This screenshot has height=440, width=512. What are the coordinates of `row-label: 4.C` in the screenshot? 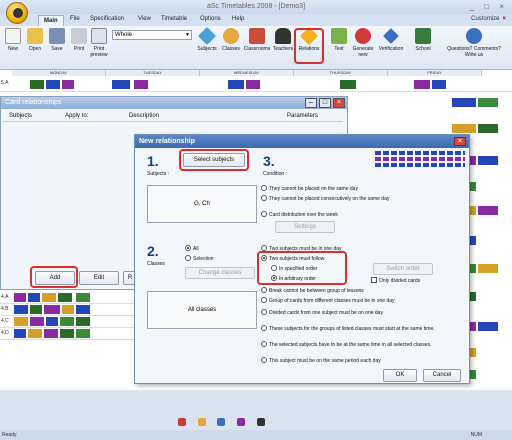 It's located at (5, 321).